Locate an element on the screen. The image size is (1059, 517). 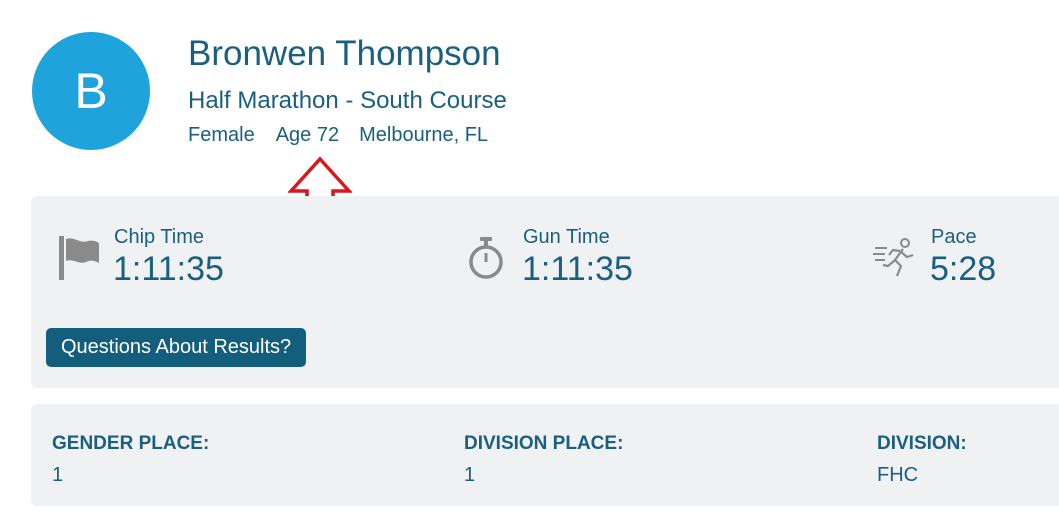
division-place-label: DIVISION PLACE: is located at coordinates (544, 443).